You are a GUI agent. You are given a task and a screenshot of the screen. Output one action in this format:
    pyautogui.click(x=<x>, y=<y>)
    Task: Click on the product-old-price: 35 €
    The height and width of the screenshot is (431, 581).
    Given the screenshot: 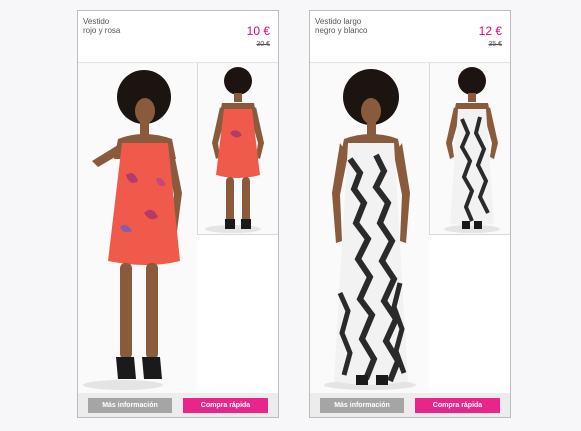 What is the action you would take?
    pyautogui.click(x=495, y=44)
    